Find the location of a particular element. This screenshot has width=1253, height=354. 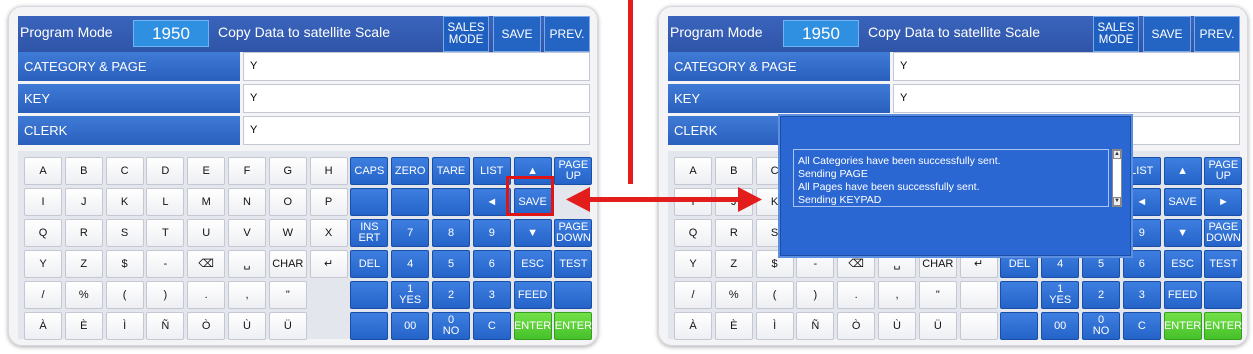

arrowhead-left-icon is located at coordinates (578, 199).